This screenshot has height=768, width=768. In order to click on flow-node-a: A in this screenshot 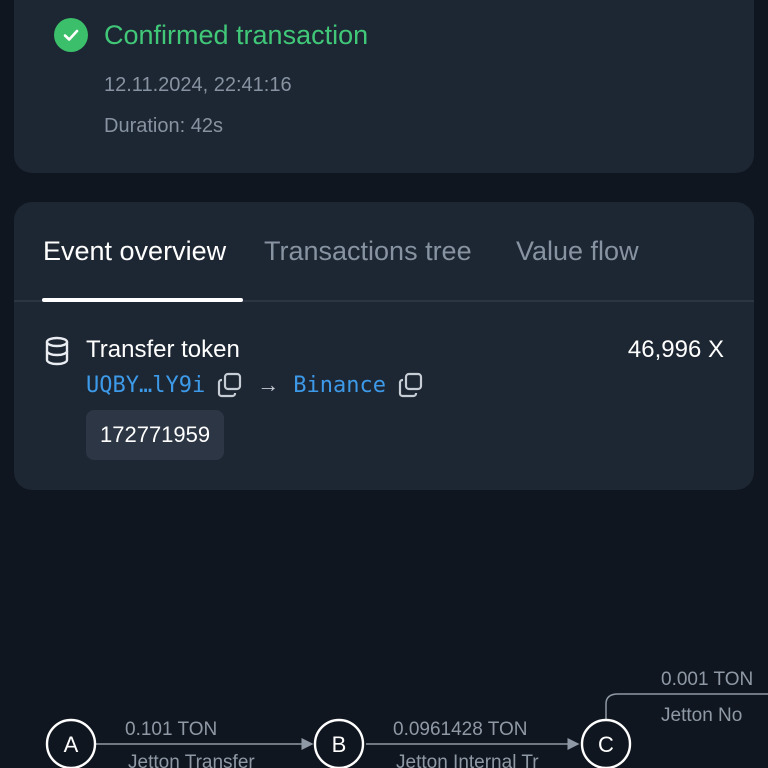, I will do `click(71, 743)`.